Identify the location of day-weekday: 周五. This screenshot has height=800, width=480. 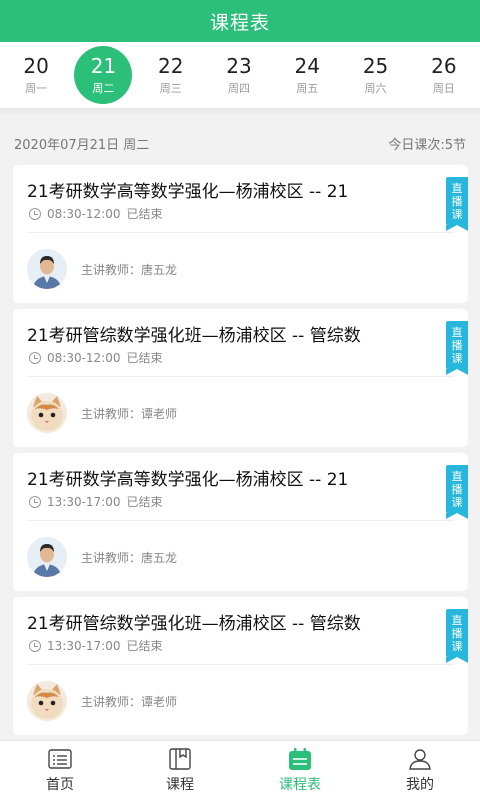
(307, 88).